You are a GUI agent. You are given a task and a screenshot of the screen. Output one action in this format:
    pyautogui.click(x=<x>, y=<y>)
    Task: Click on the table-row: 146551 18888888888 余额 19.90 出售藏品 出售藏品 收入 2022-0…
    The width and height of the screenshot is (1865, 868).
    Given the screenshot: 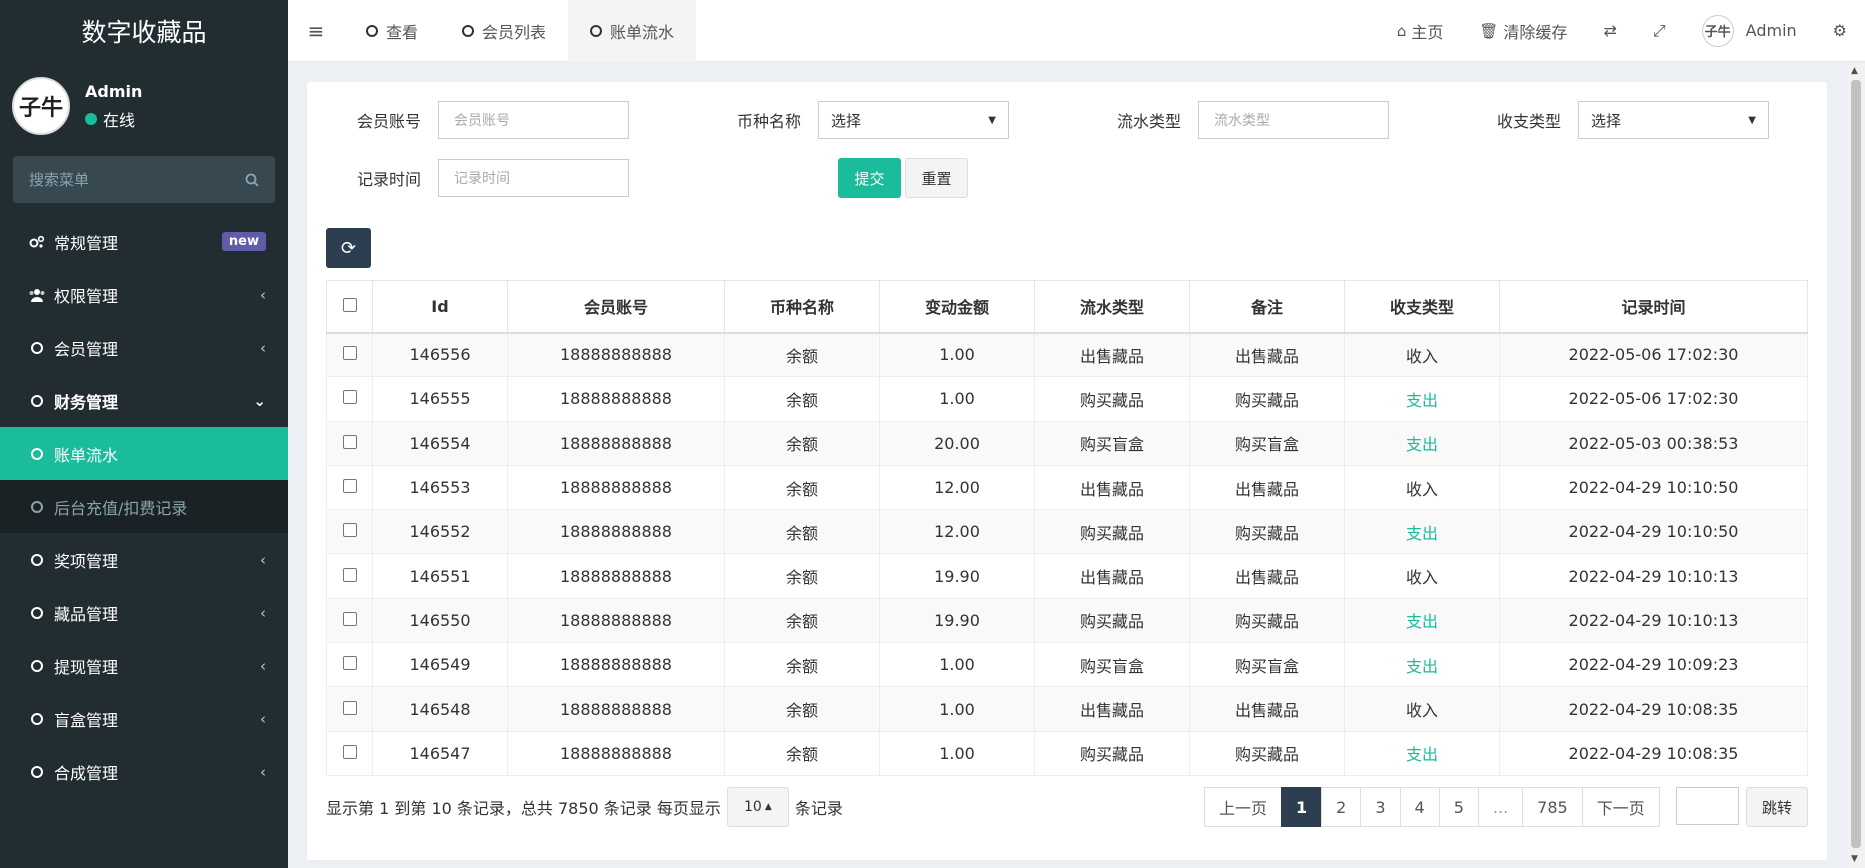 What is the action you would take?
    pyautogui.click(x=1067, y=576)
    